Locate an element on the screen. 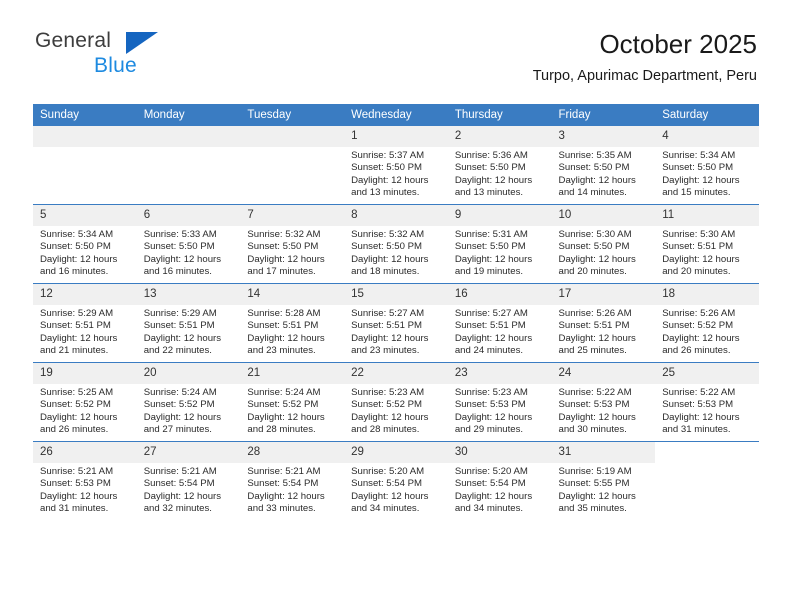  sunrise-text: Sunrise: 5:26 AM is located at coordinates (595, 313).